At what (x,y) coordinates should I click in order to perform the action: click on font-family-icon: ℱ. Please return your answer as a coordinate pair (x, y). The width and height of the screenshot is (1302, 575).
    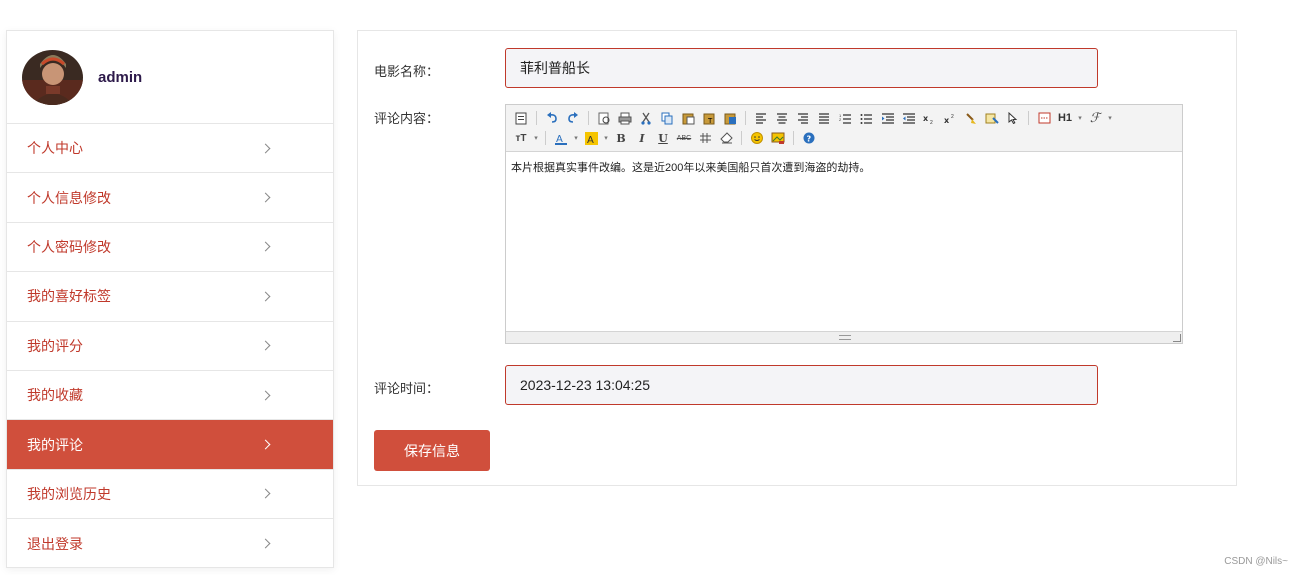
    Looking at the image, I should click on (1095, 118).